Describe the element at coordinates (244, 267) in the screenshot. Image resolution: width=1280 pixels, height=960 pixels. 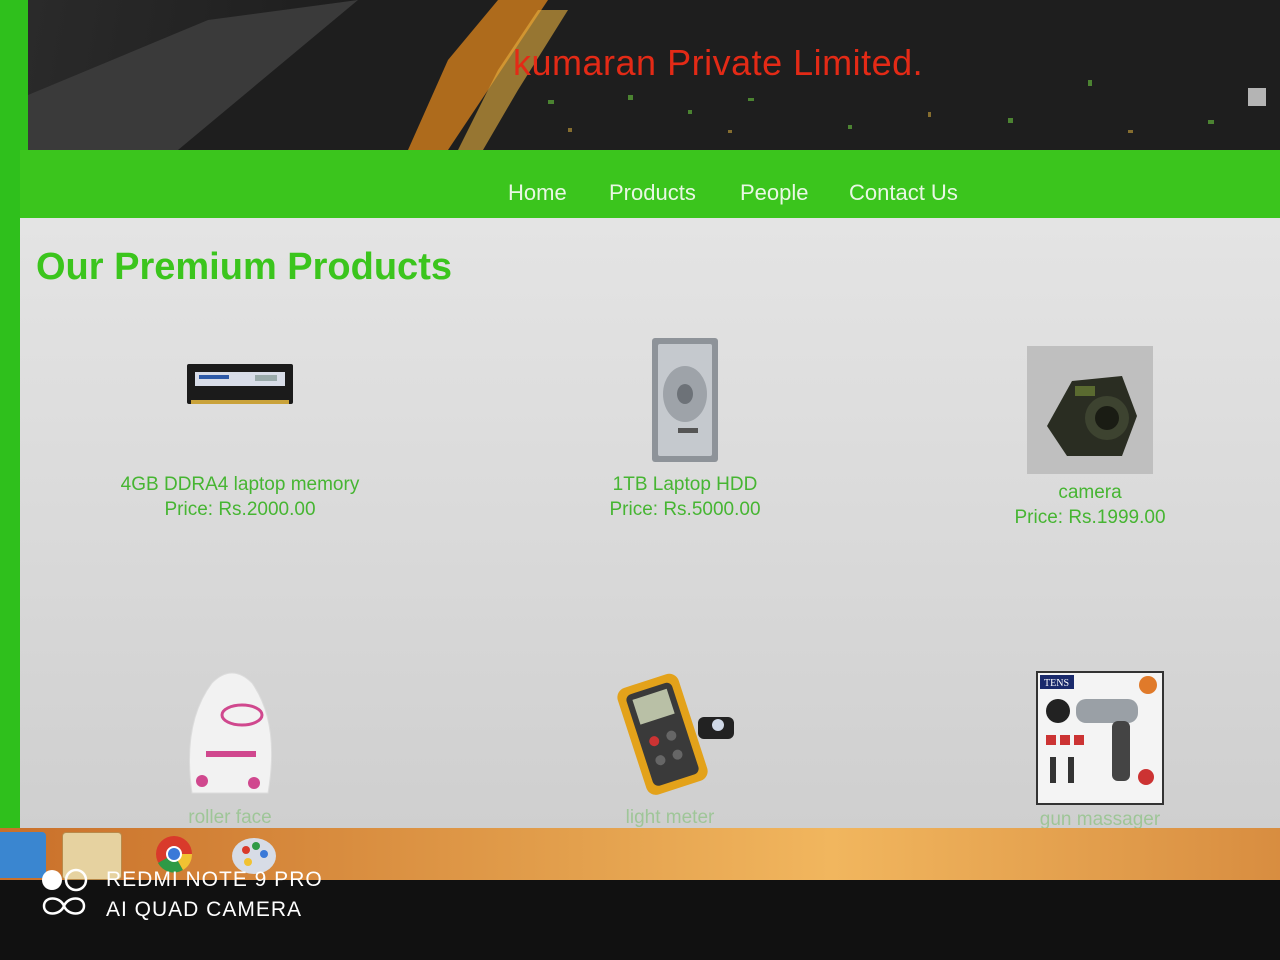
I see `page-title: Our Premium Products` at that location.